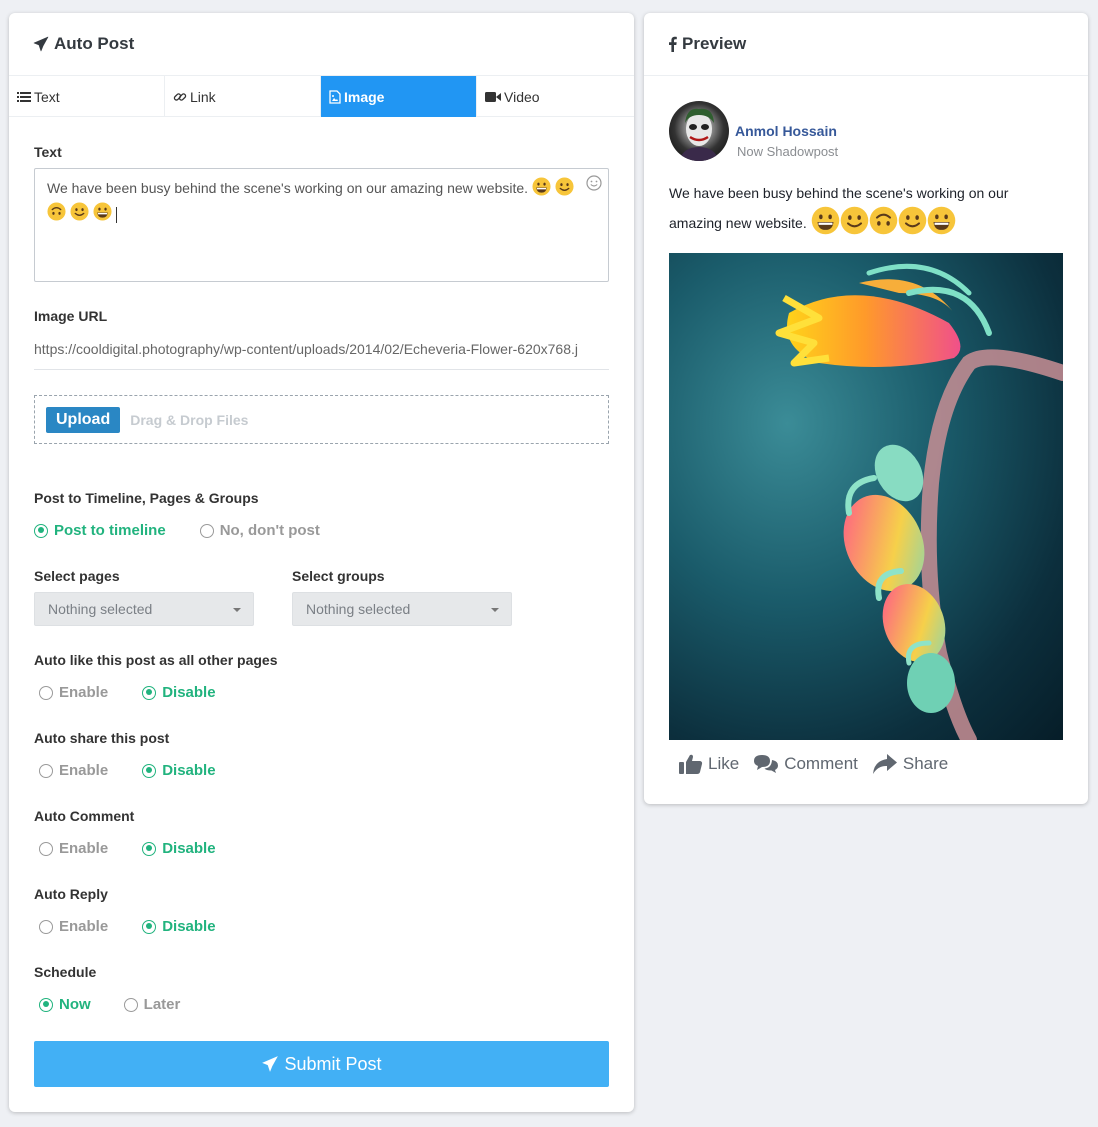  What do you see at coordinates (883, 224) in the screenshot?
I see `upside-down-emoji-icon` at bounding box center [883, 224].